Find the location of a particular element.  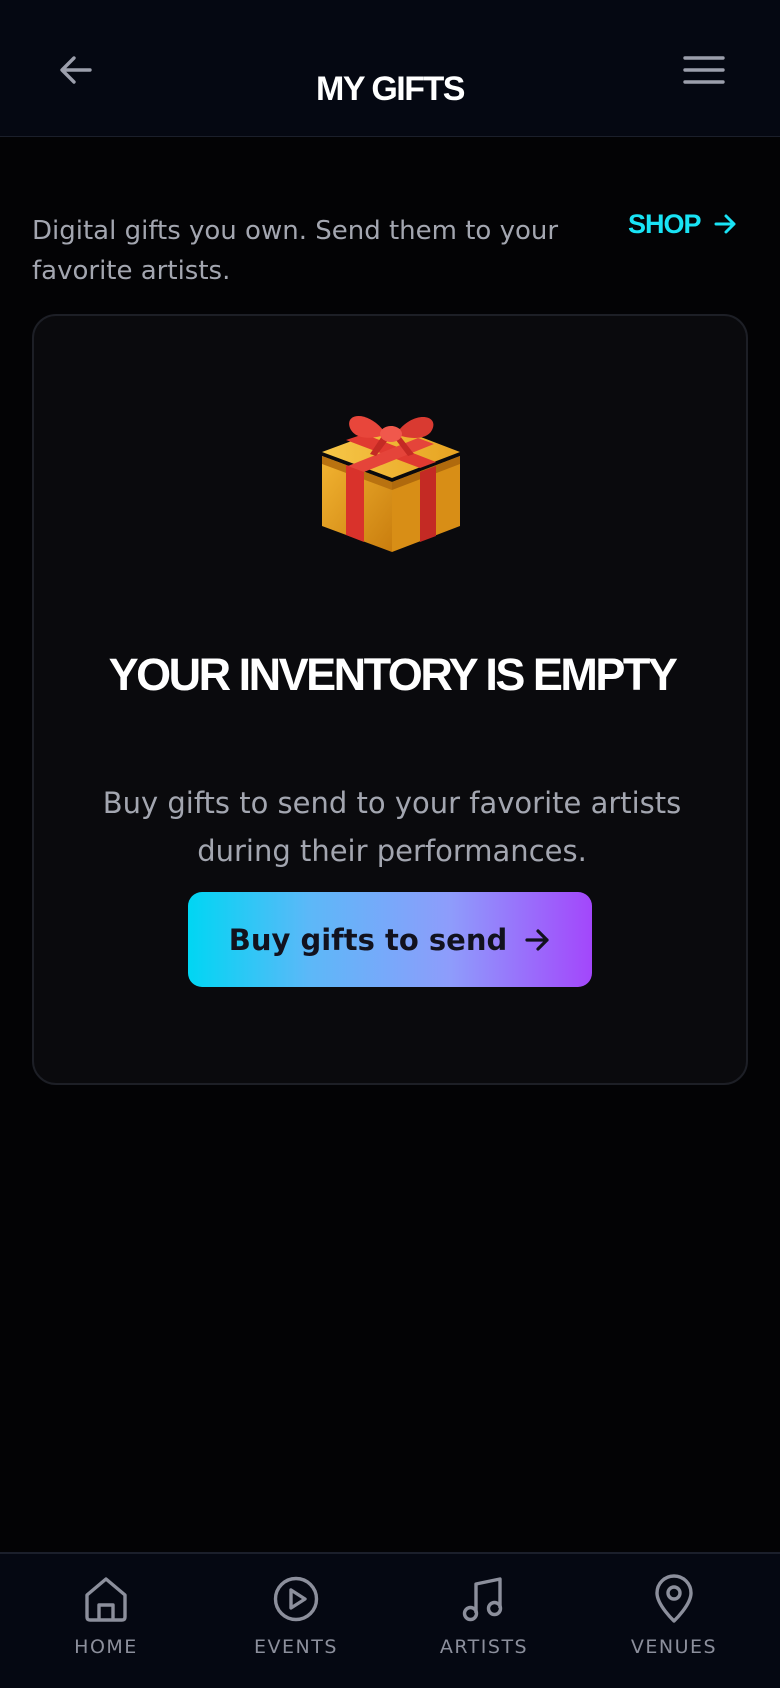

nav-item-events-label: EVENTS is located at coordinates (296, 1647).